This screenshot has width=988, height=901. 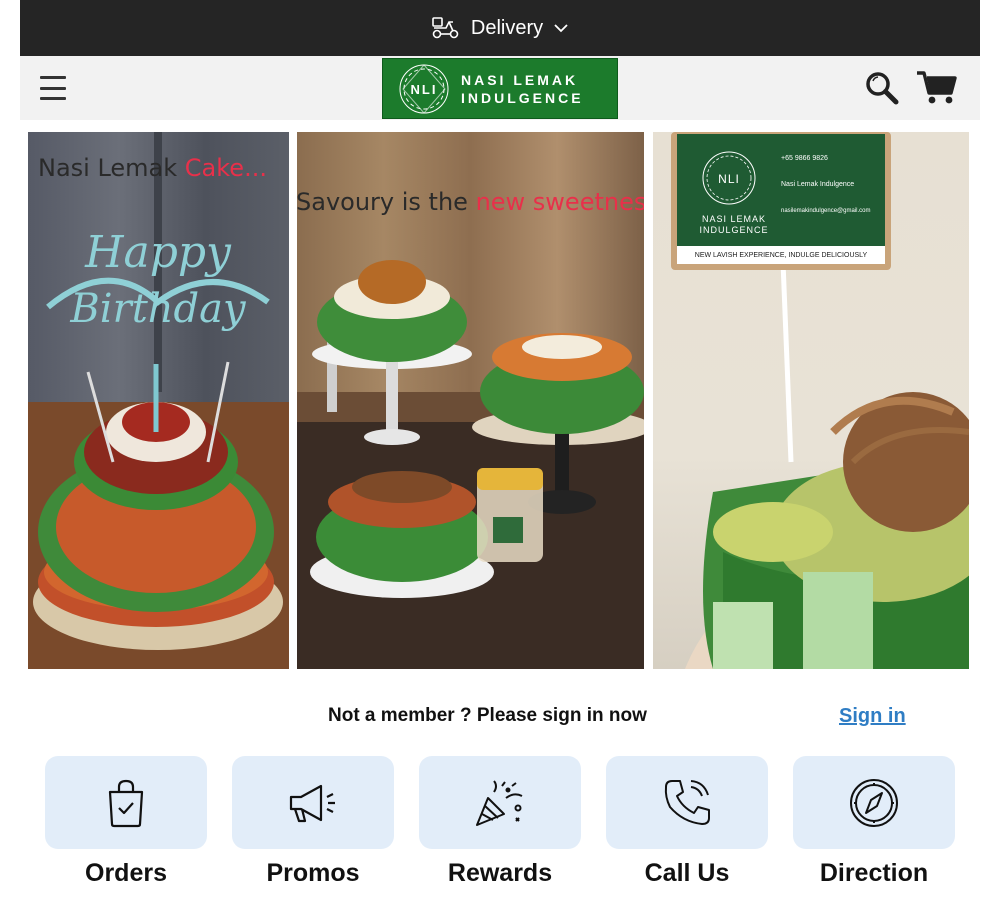 What do you see at coordinates (804, 158) in the screenshot?
I see `card-phone: +65 9866 9826` at bounding box center [804, 158].